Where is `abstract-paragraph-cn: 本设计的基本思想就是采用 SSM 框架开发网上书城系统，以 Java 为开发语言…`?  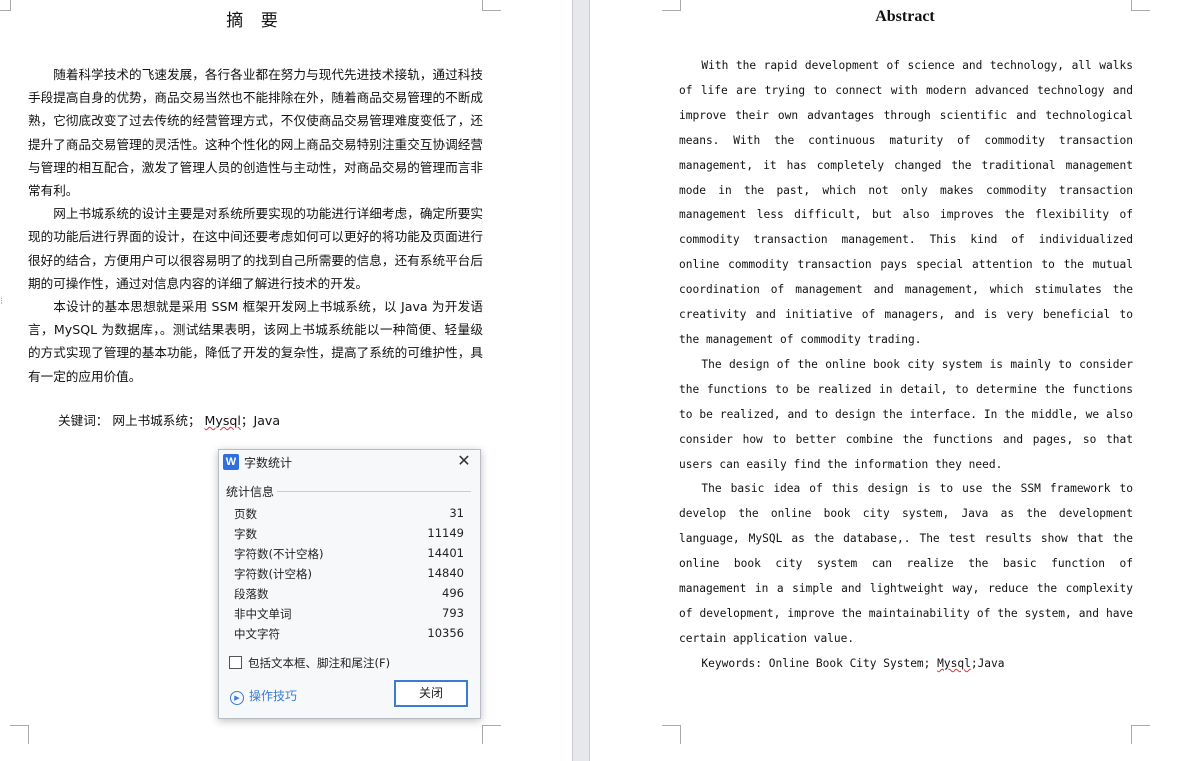 abstract-paragraph-cn: 本设计的基本思想就是采用 SSM 框架开发网上书城系统，以 Java 为开发语言… is located at coordinates (255, 341).